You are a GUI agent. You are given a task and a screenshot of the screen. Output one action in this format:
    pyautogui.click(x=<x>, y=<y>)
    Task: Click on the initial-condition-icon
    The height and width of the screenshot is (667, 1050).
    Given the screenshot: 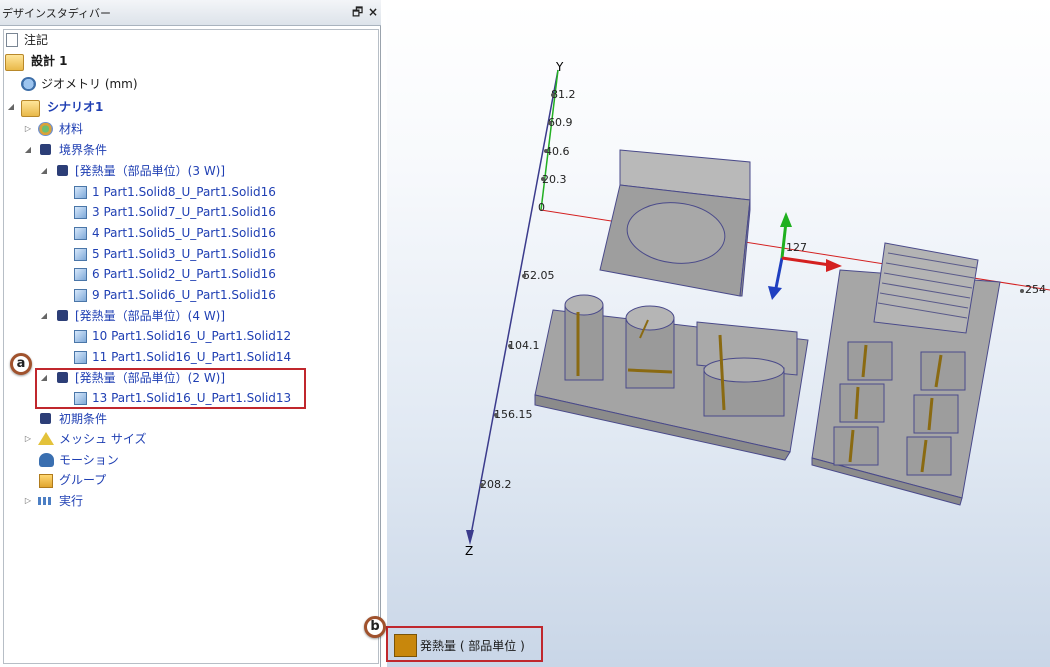 What is the action you would take?
    pyautogui.click(x=45, y=418)
    